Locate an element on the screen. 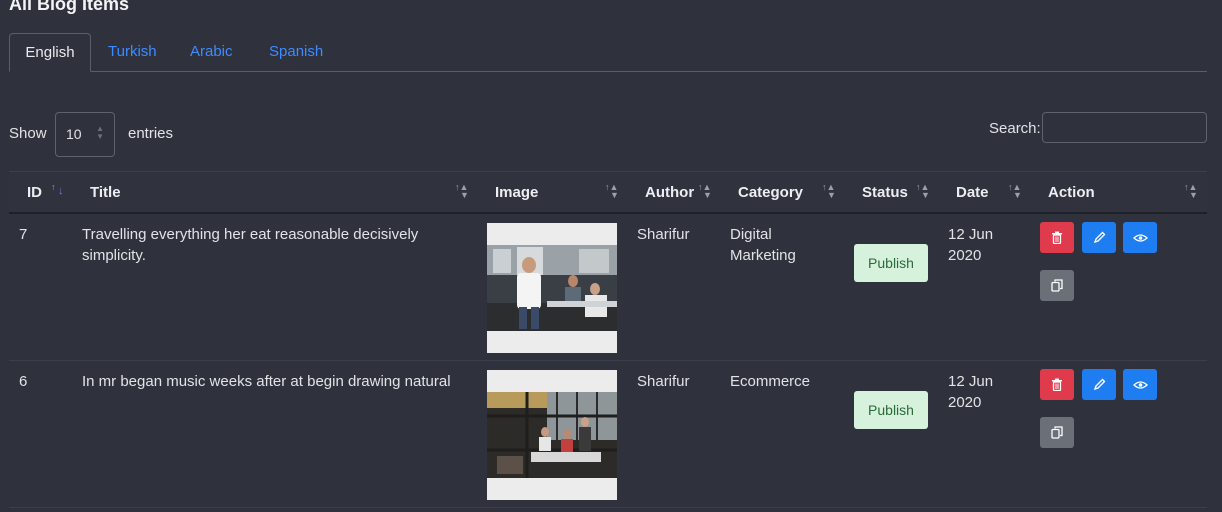 This screenshot has height=512, width=1222. tab-spanish: Spanish is located at coordinates (296, 52).